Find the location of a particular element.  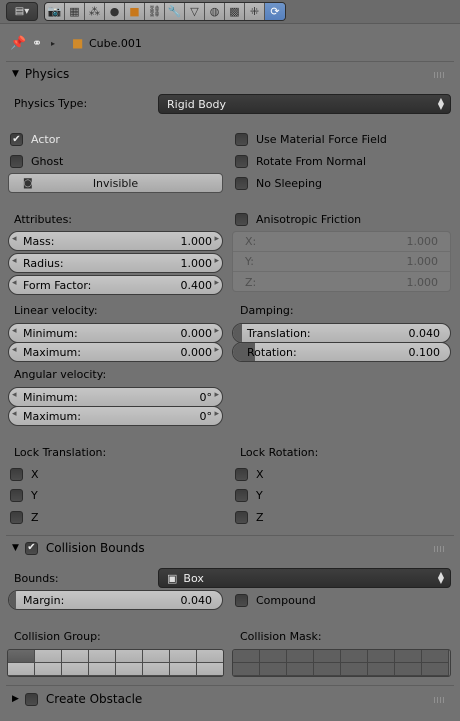

collision-mask-grid is located at coordinates (341, 663).